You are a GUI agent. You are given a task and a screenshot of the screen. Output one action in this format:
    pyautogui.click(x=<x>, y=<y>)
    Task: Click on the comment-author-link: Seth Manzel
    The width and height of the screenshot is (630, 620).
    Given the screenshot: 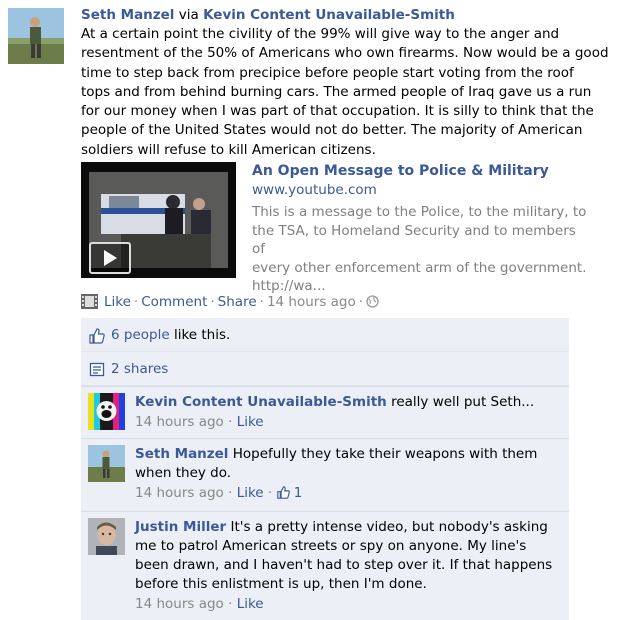 What is the action you would take?
    pyautogui.click(x=181, y=454)
    